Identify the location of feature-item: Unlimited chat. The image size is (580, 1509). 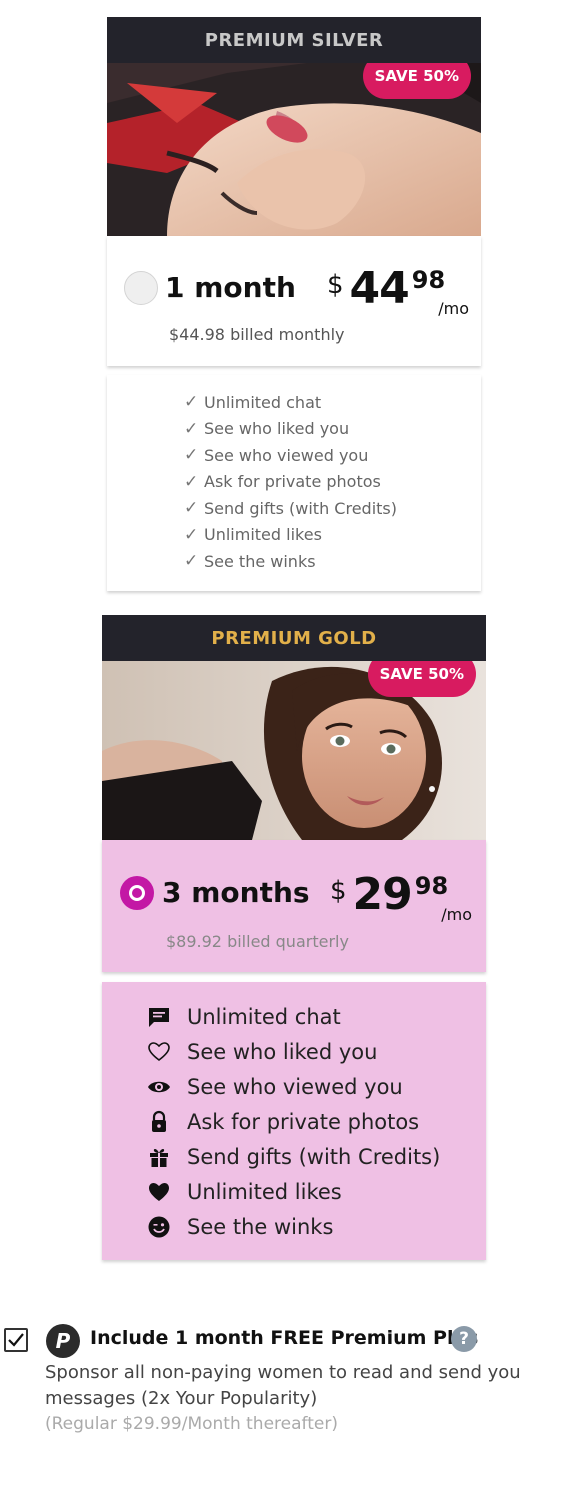
(293, 1016).